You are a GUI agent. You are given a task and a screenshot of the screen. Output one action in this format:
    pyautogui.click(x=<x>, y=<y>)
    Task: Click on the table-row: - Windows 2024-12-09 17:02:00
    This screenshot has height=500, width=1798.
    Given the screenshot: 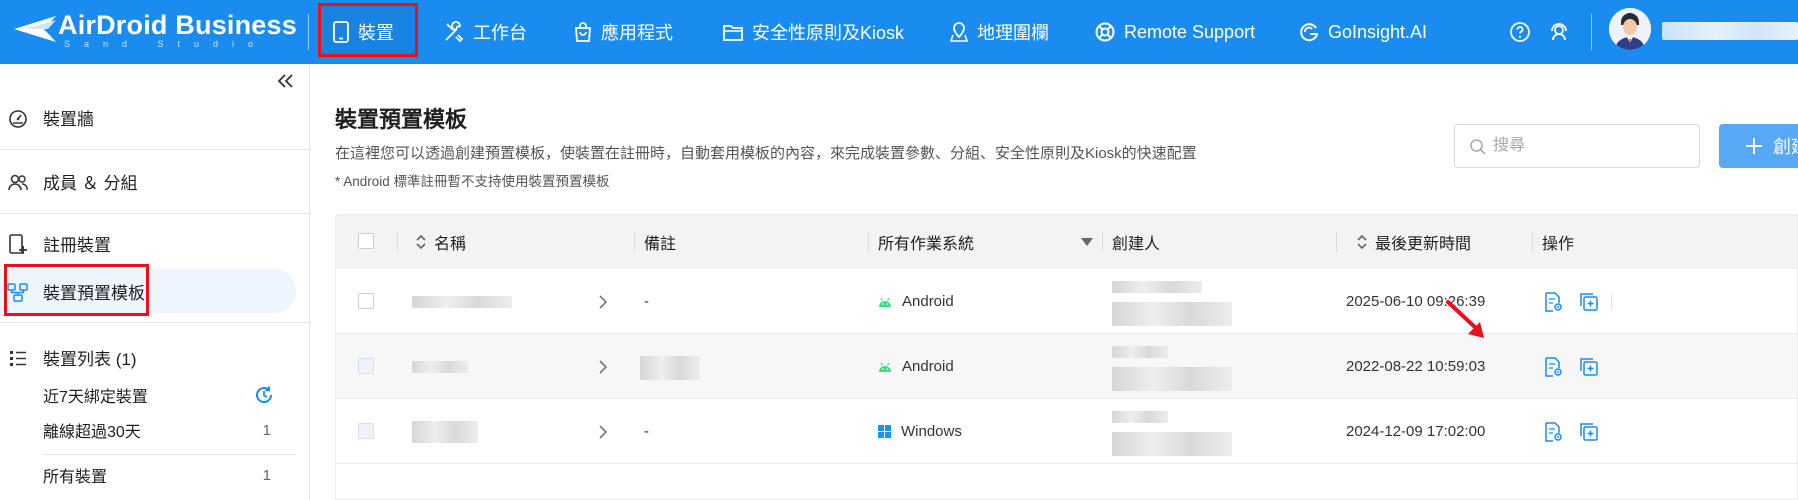 What is the action you would take?
    pyautogui.click(x=1066, y=431)
    